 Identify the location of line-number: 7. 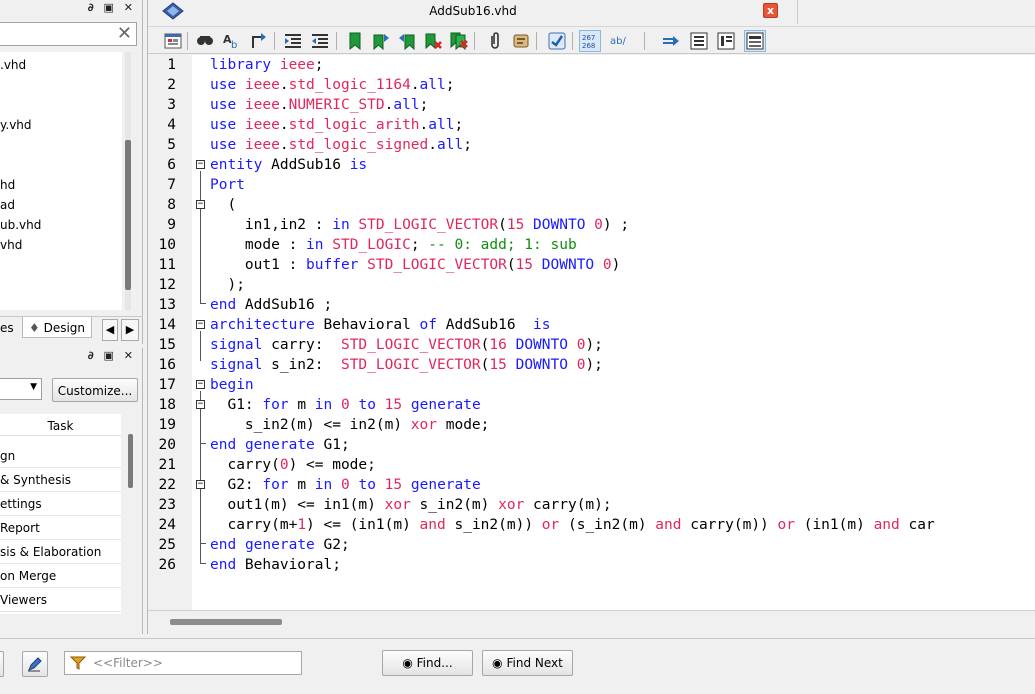
(171, 185).